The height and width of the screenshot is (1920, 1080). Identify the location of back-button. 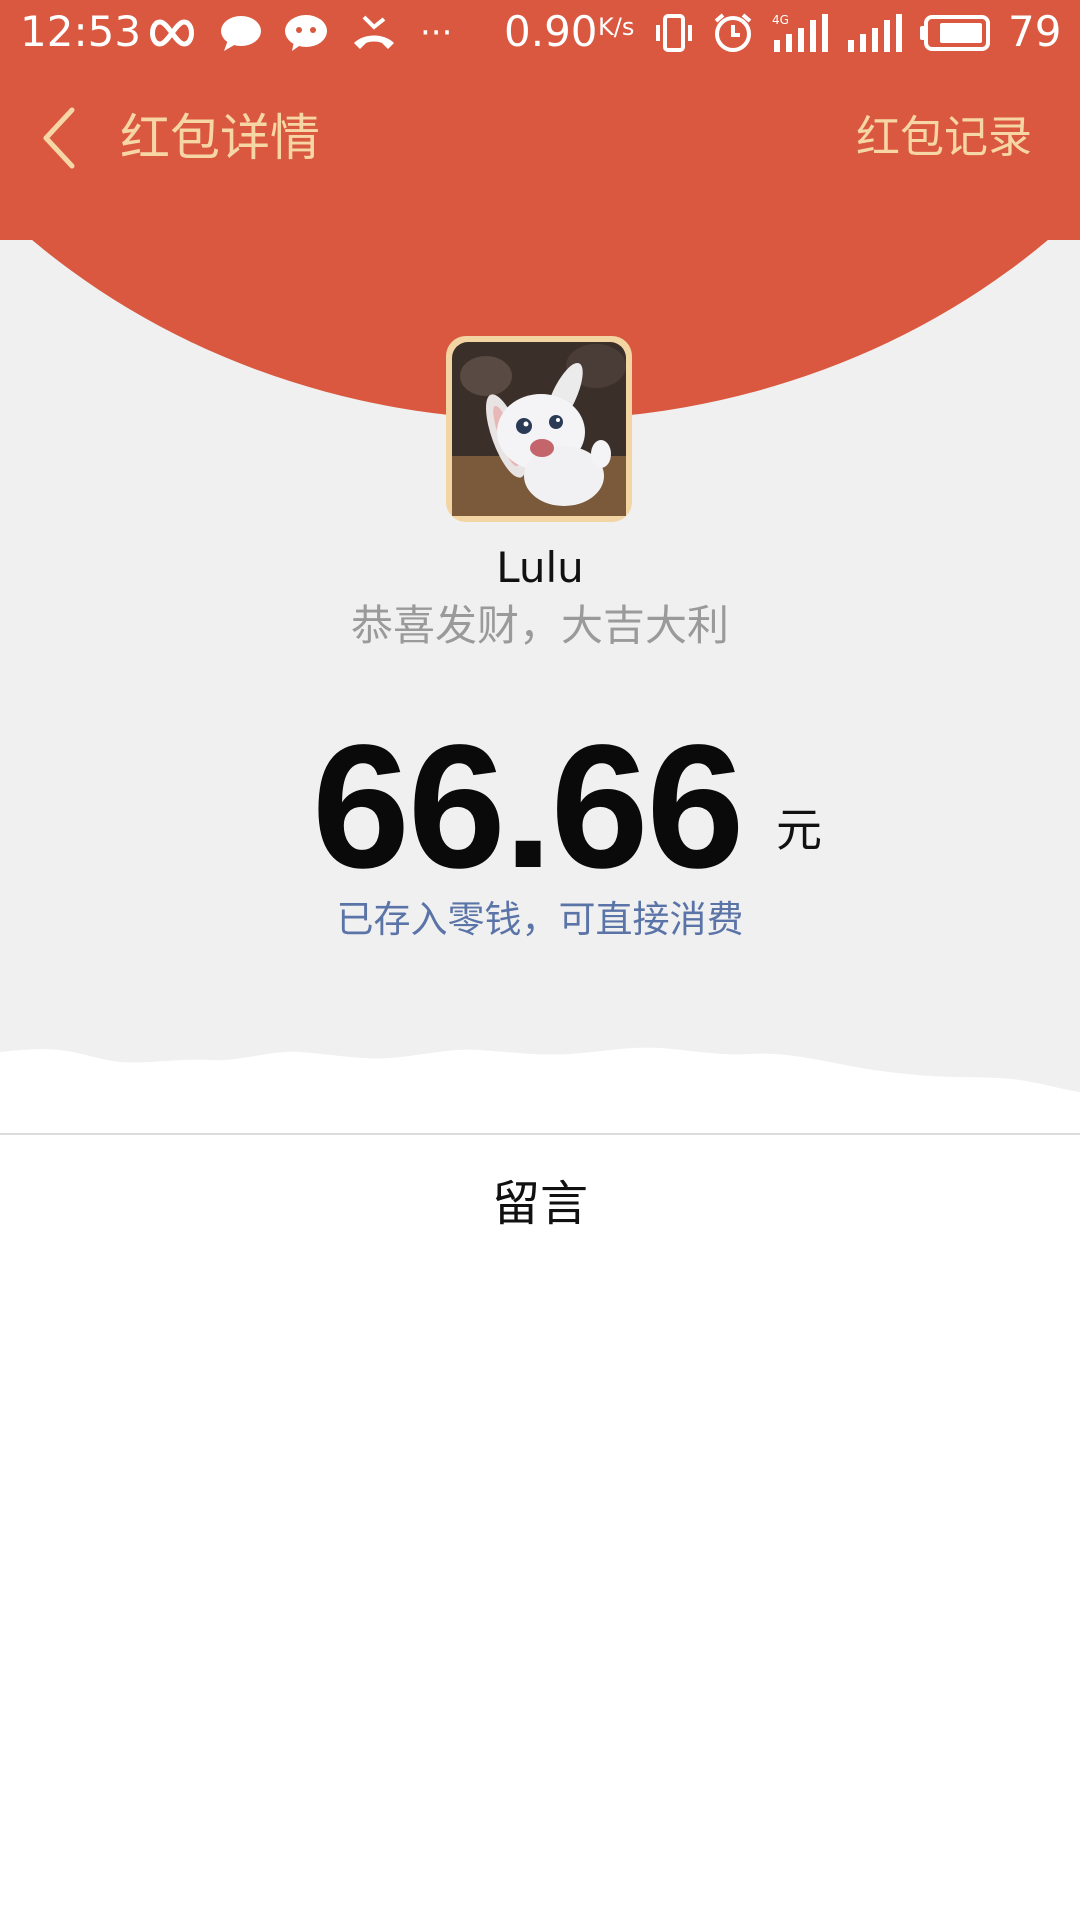
(60, 138).